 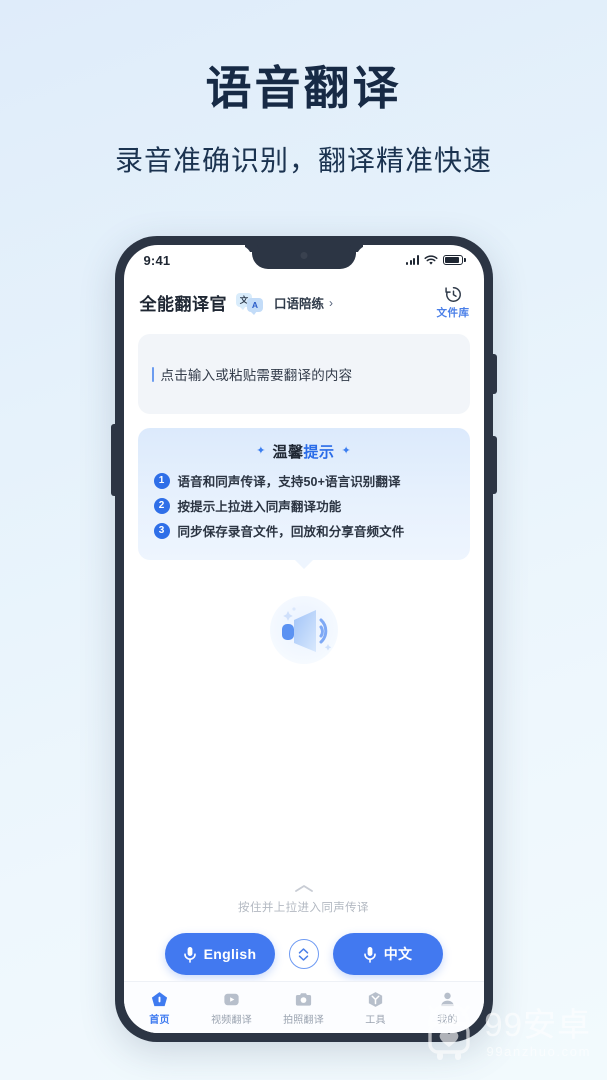 What do you see at coordinates (538, 1051) in the screenshot?
I see `watermark-url: 99anzhuo.com` at bounding box center [538, 1051].